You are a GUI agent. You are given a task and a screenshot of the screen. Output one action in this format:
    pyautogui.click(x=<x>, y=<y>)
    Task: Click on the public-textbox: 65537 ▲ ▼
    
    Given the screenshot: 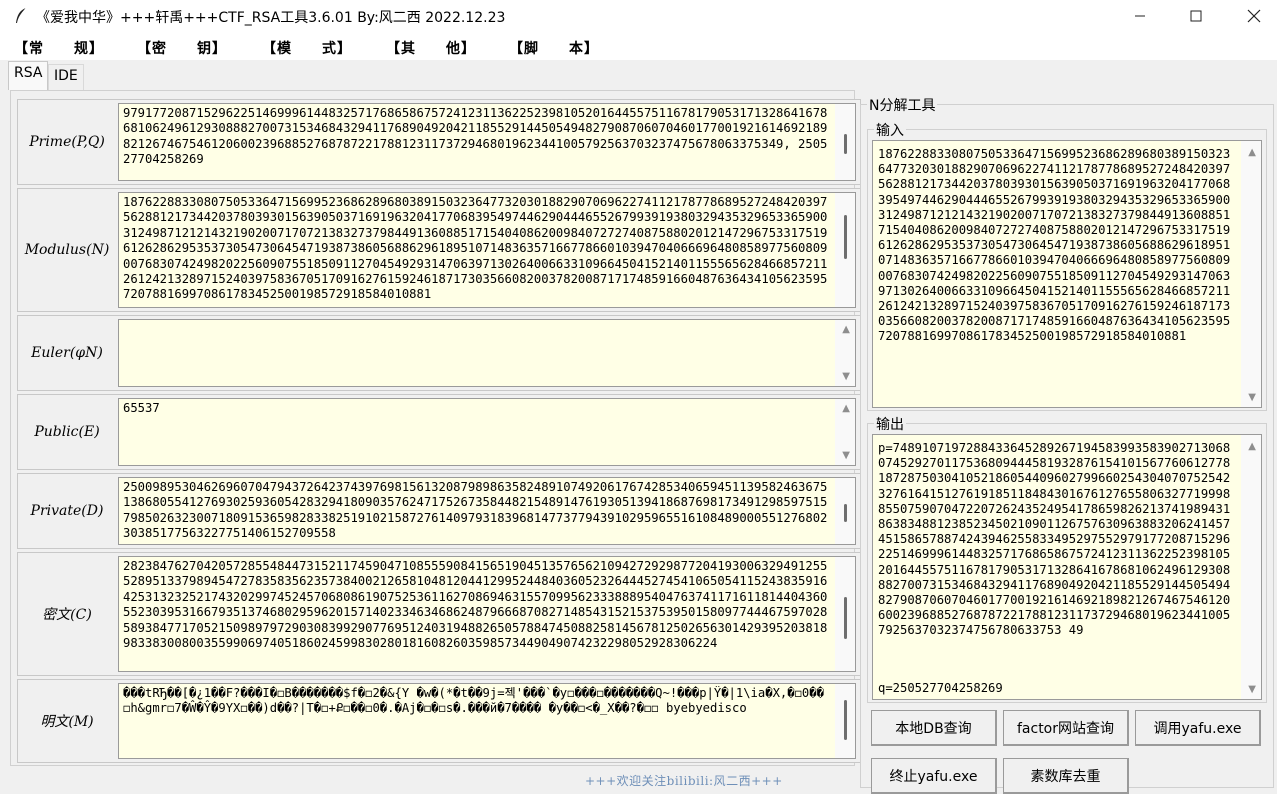 What is the action you would take?
    pyautogui.click(x=487, y=432)
    